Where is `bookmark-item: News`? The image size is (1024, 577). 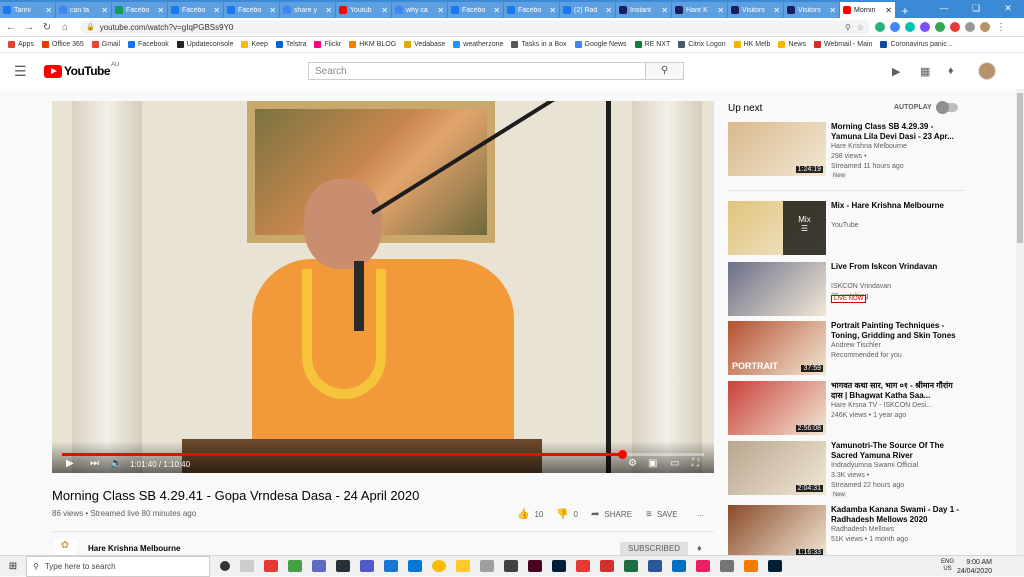 bookmark-item: News is located at coordinates (792, 44).